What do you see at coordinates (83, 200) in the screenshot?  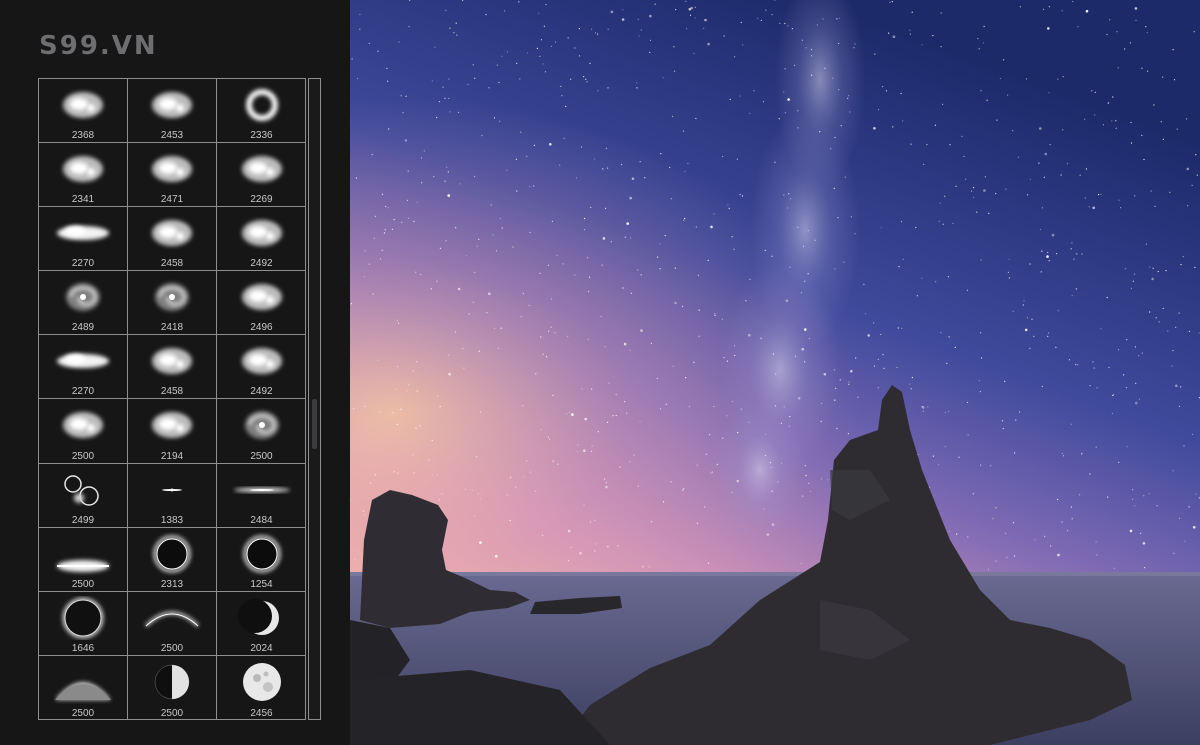 I see `brush-size-label: 2341` at bounding box center [83, 200].